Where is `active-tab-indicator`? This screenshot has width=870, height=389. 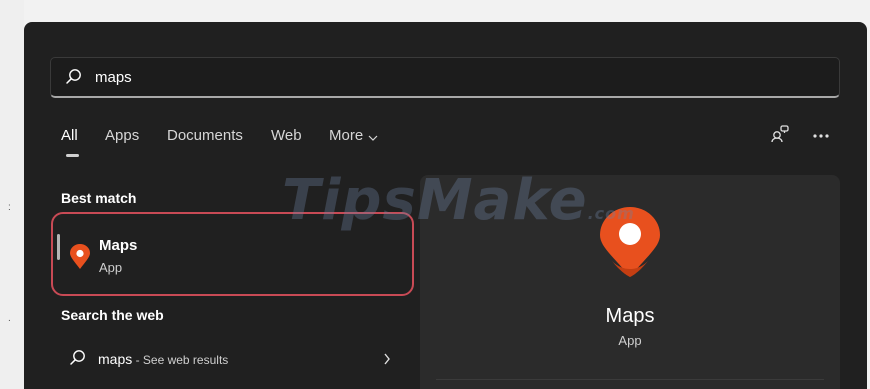
active-tab-indicator is located at coordinates (72, 155).